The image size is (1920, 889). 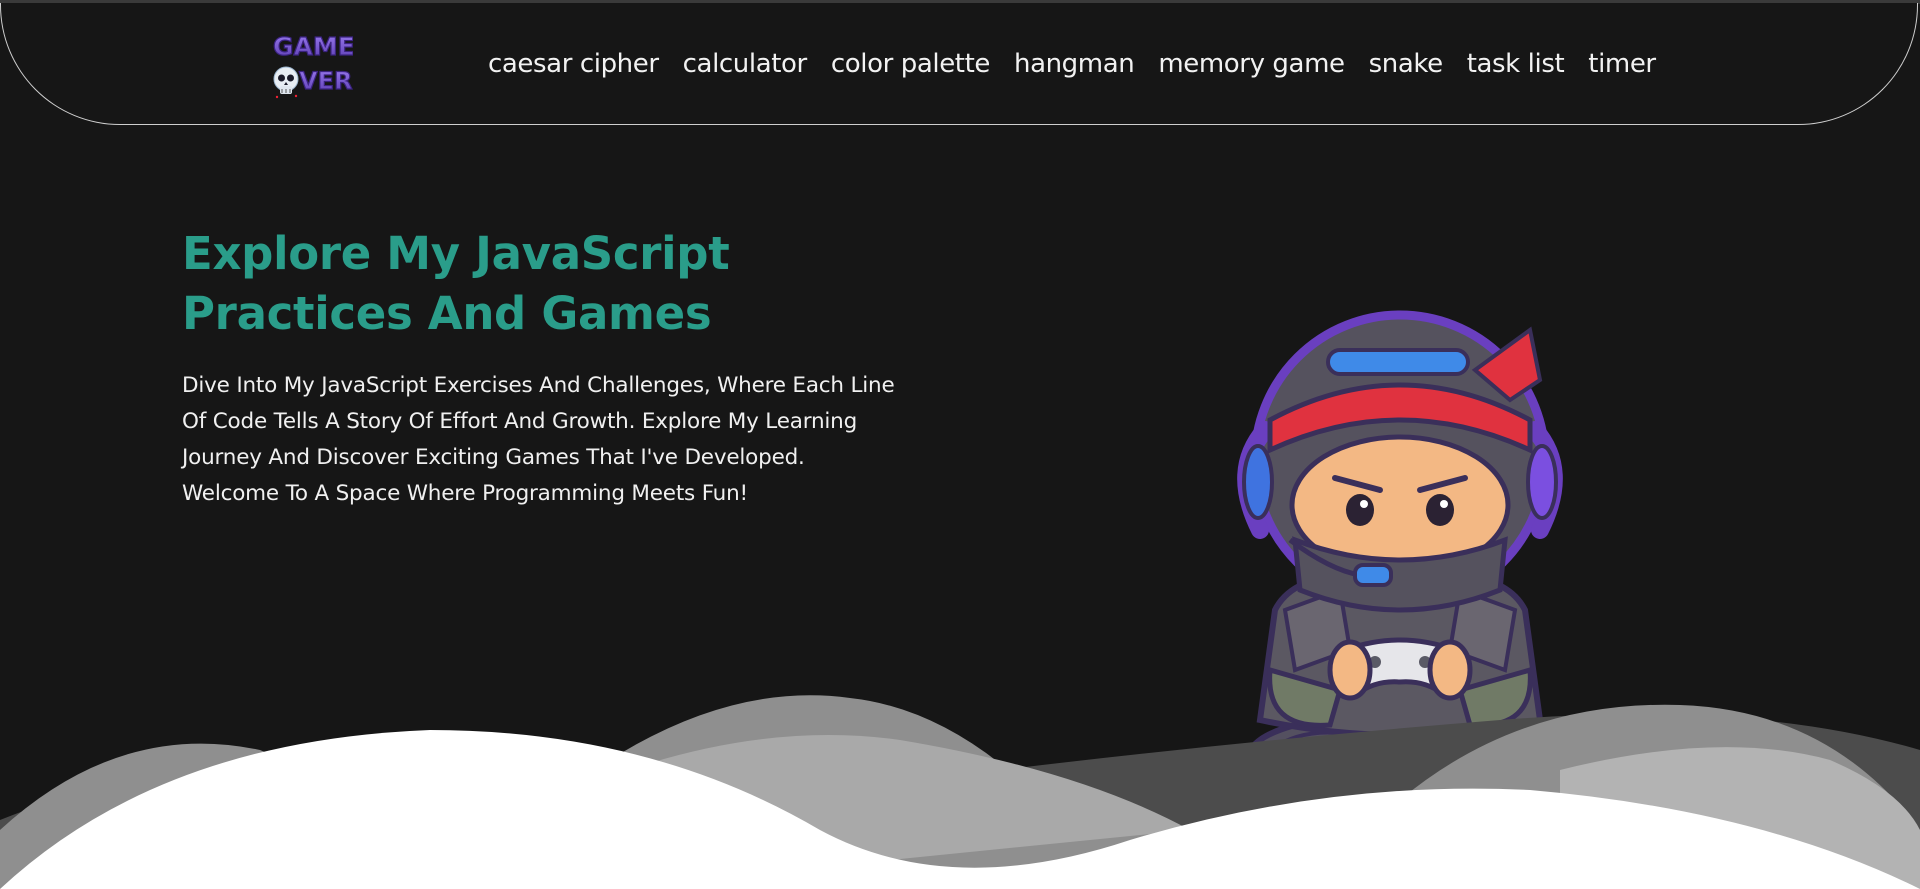 I want to click on hero-title-line2: Practices And Games, so click(x=447, y=313).